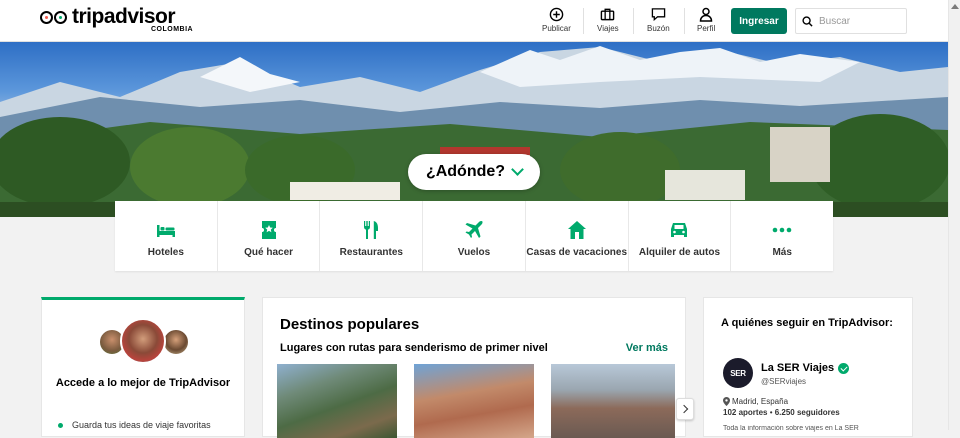 This screenshot has height=438, width=960. What do you see at coordinates (647, 348) in the screenshot?
I see `see-more-link: Ver más` at bounding box center [647, 348].